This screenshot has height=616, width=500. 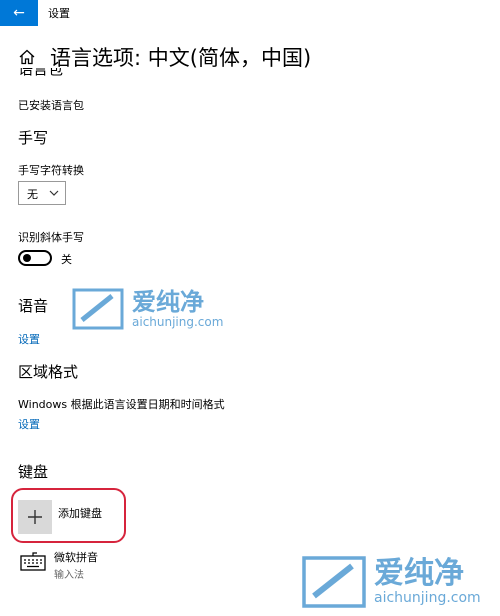 I want to click on highlight-annotation, so click(x=68, y=515).